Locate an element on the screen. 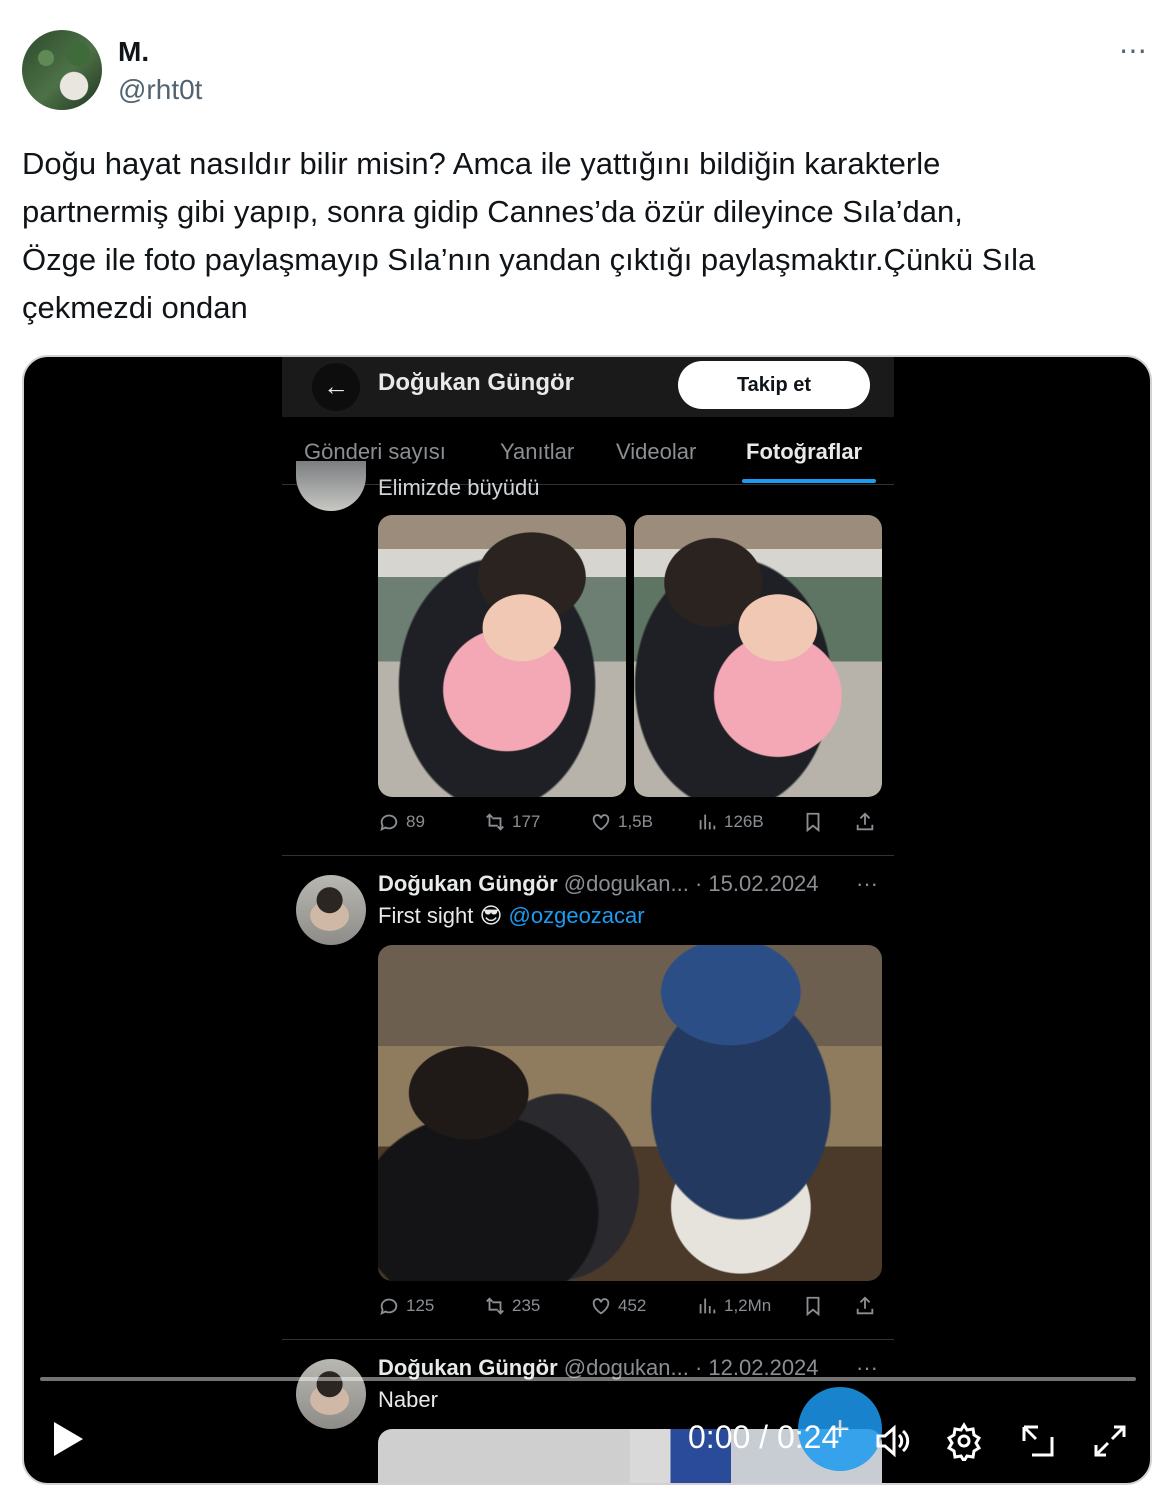  repost-count: 177 is located at coordinates (526, 821).